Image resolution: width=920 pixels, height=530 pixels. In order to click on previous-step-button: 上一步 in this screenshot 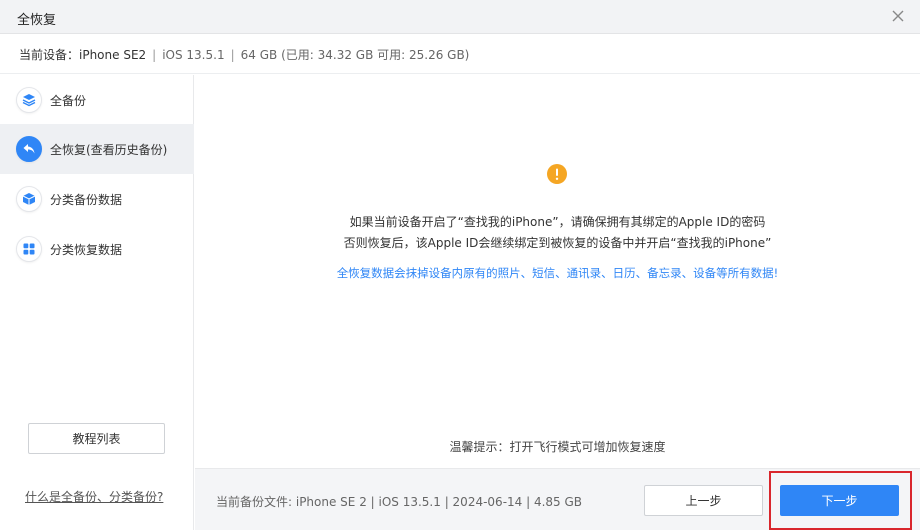, I will do `click(703, 500)`.